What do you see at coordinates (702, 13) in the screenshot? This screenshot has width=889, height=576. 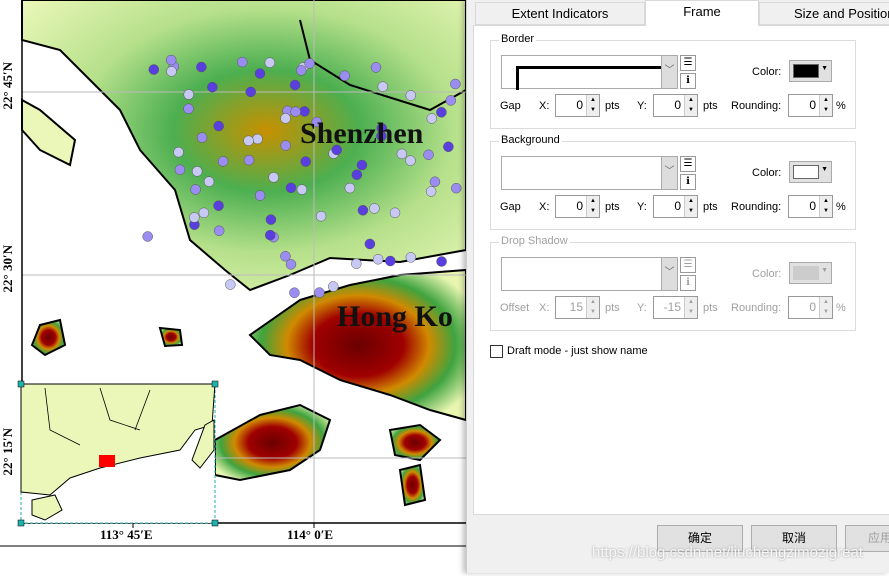 I see `tab-frame: Frame` at bounding box center [702, 13].